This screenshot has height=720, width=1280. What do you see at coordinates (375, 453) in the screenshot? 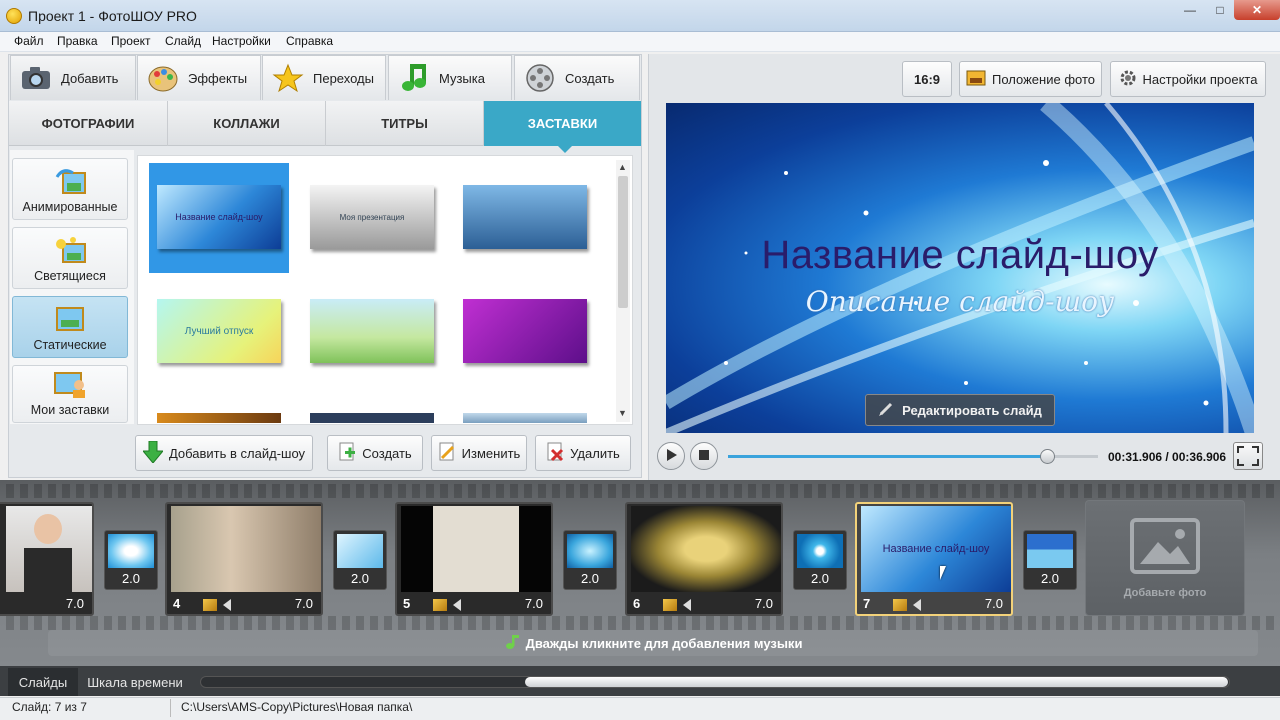
I see `create-button: Создать` at bounding box center [375, 453].